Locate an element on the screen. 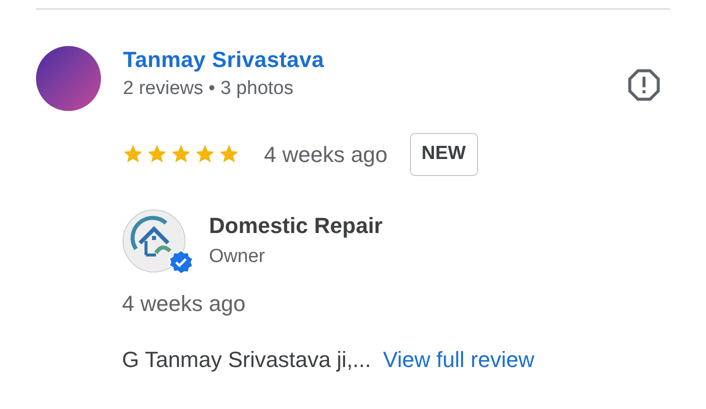 This screenshot has width=706, height=409. new-badge: NEW is located at coordinates (444, 154).